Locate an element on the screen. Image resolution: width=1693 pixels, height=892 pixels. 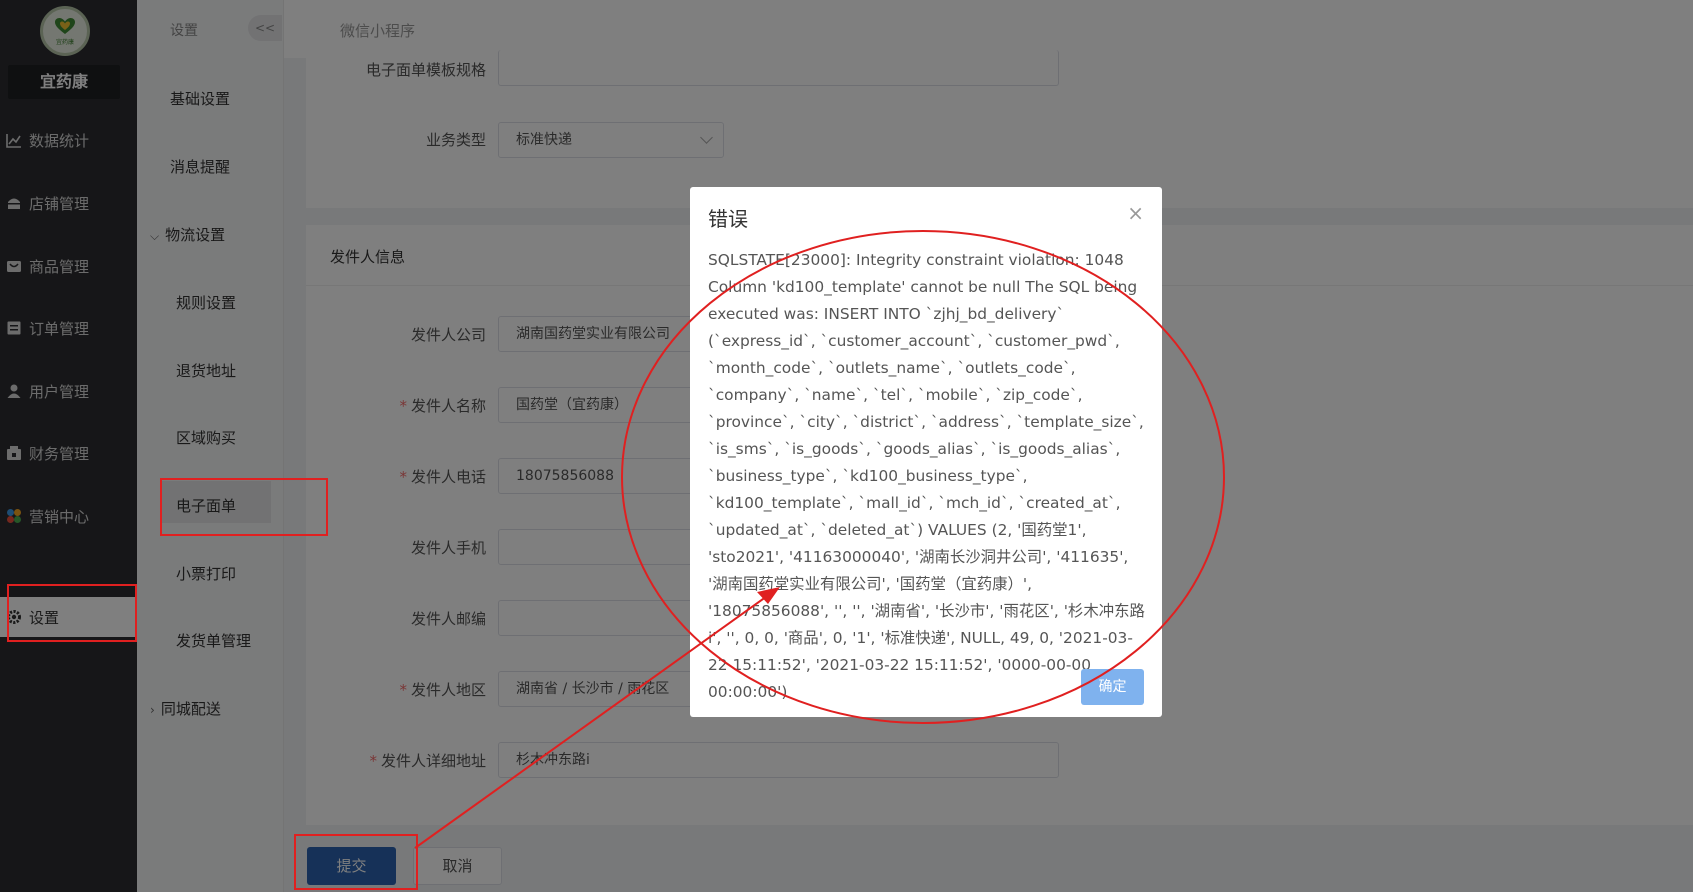
dialog-title: 错误 is located at coordinates (728, 219).